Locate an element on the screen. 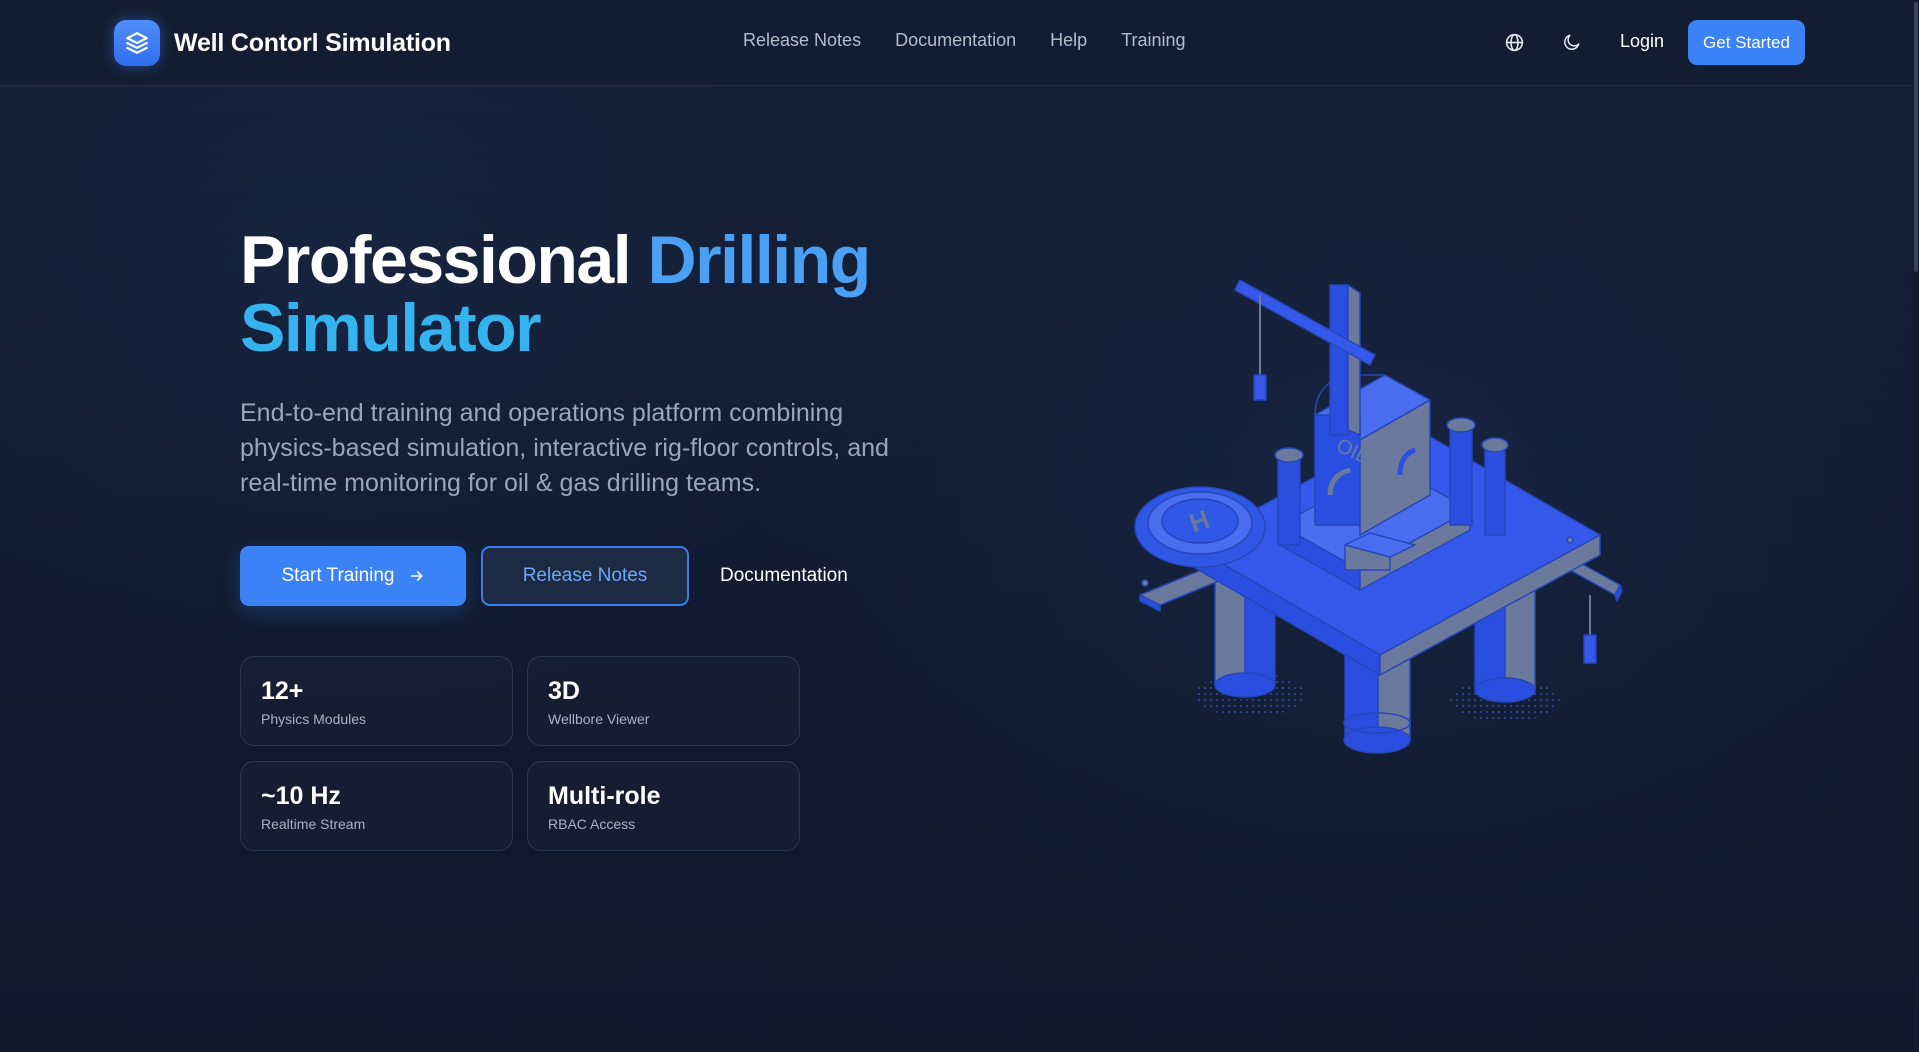 This screenshot has width=1919, height=1052. hero-title-accent-2: Simulator is located at coordinates (391, 328).